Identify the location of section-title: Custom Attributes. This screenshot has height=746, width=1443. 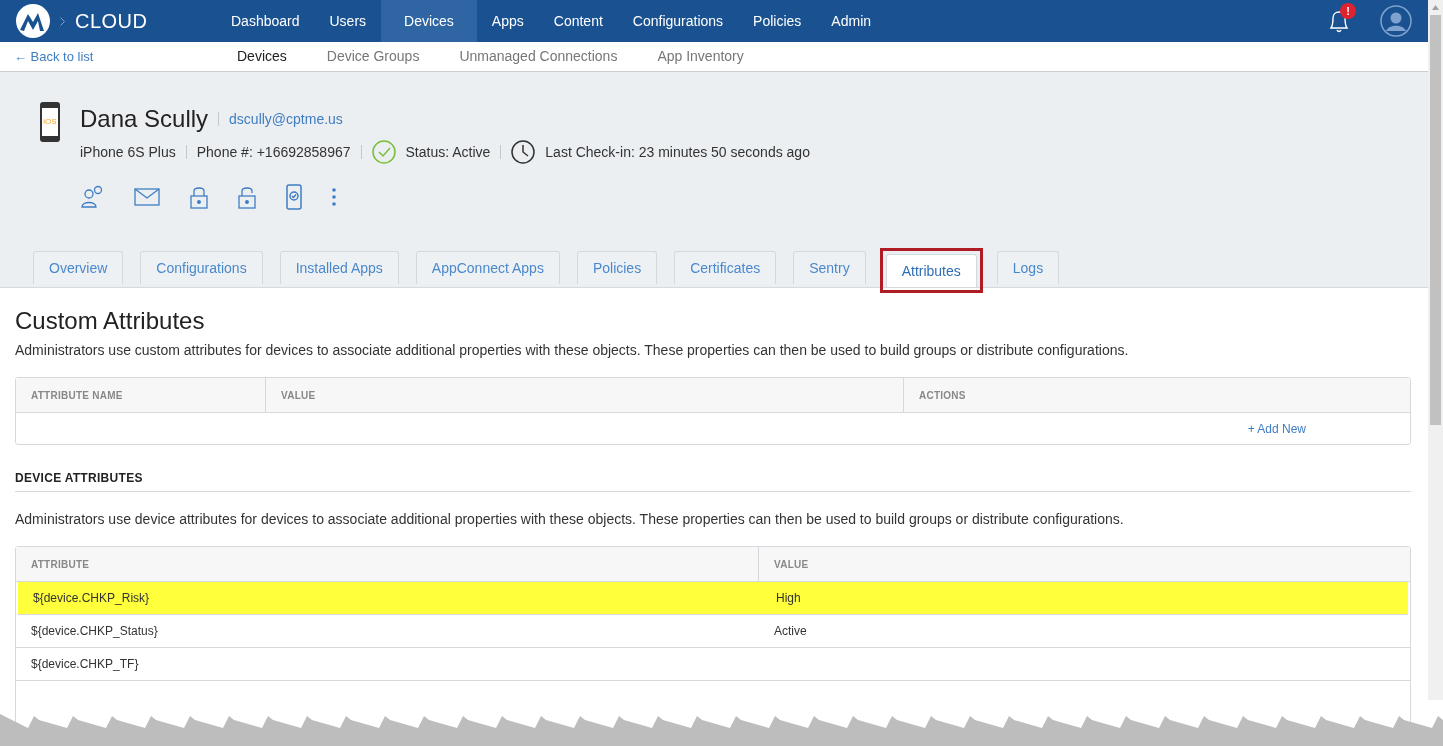
(110, 321).